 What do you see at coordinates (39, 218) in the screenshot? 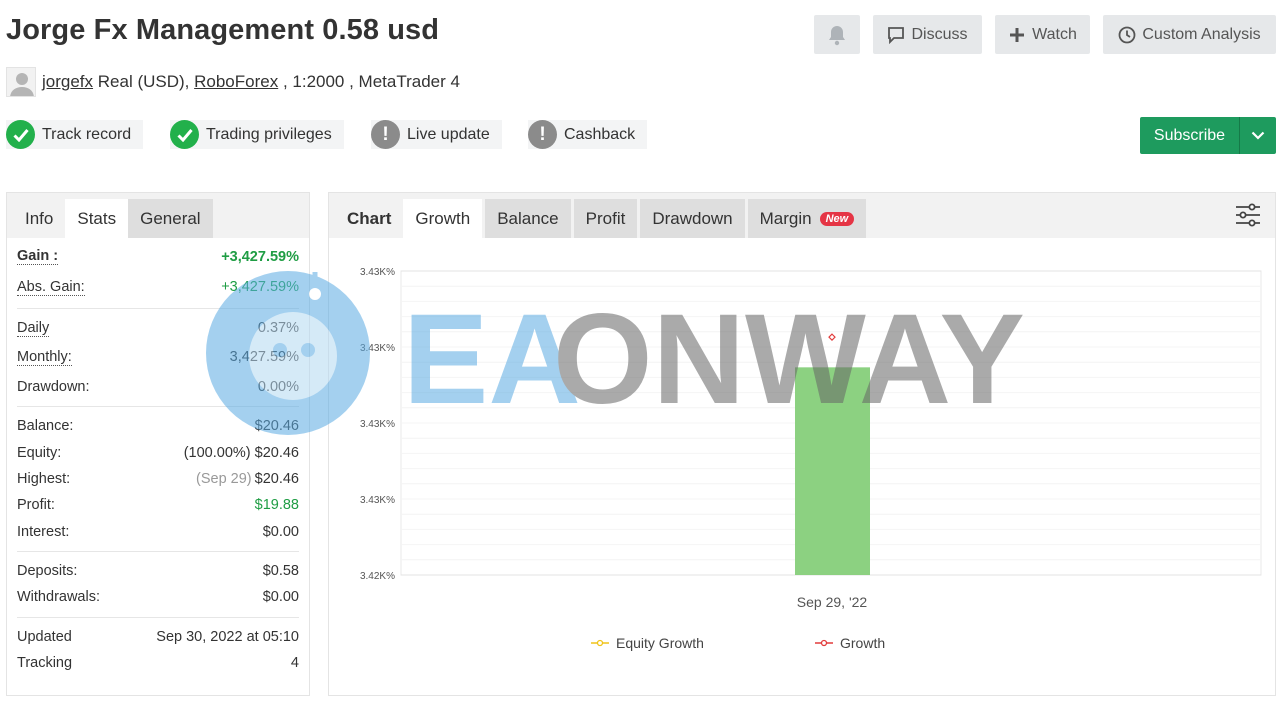
I see `tab-info: Info` at bounding box center [39, 218].